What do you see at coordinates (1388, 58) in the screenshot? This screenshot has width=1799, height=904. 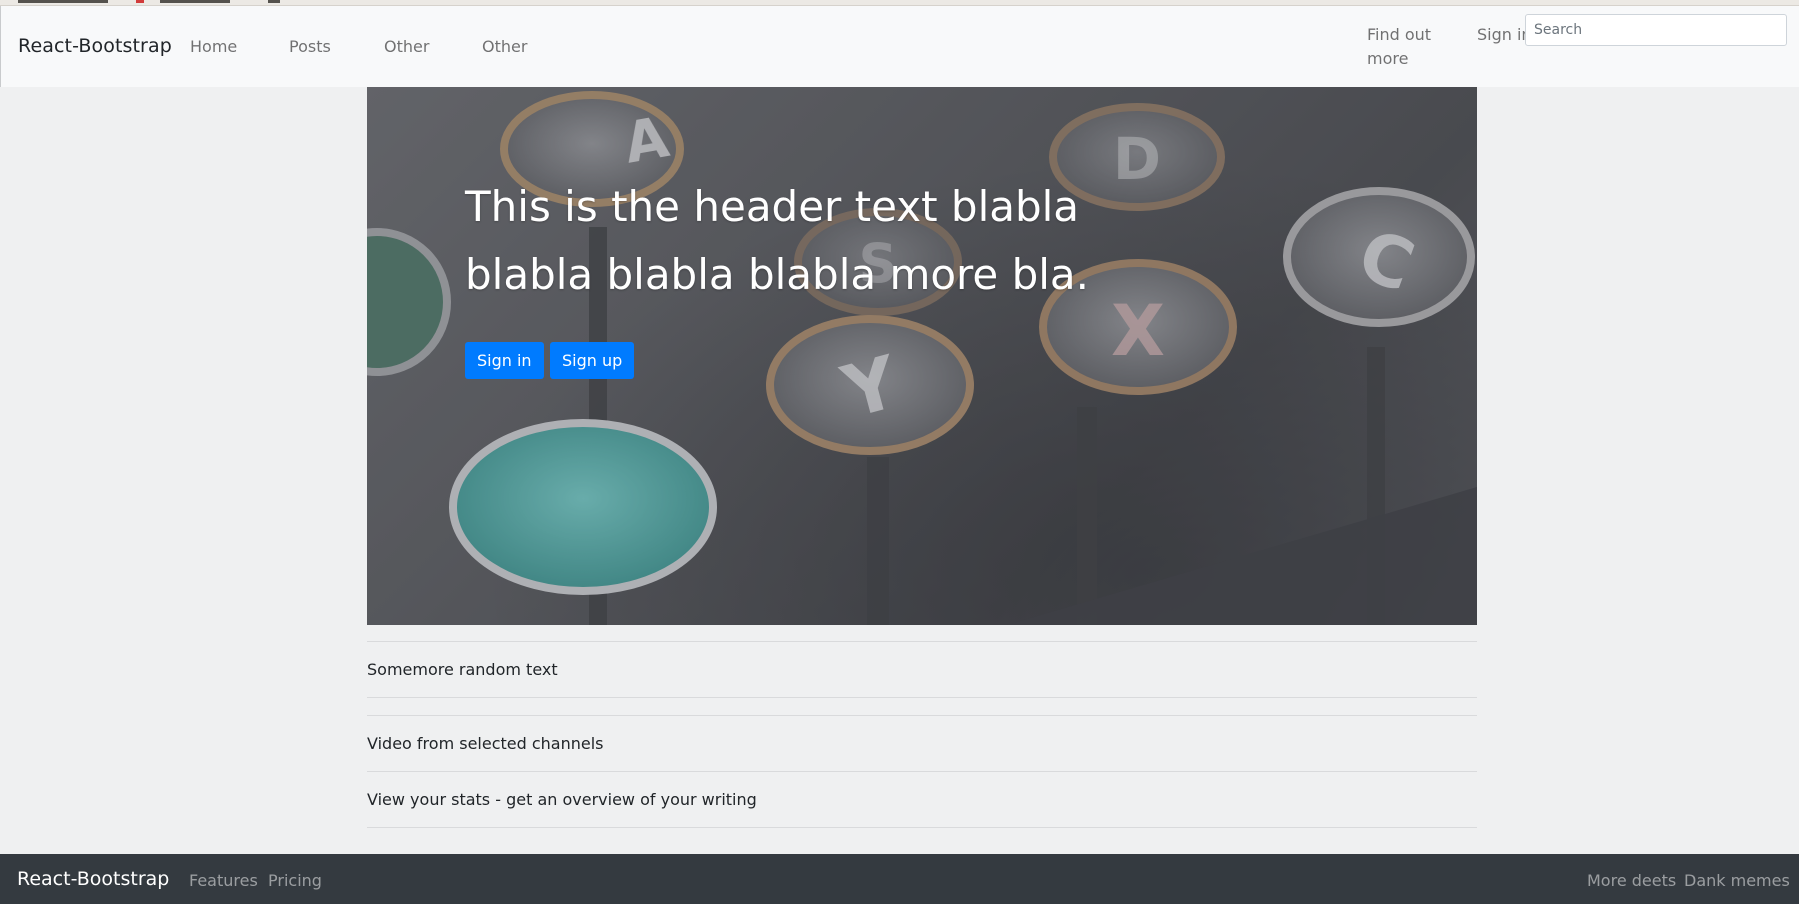 I see `find-out-more-line2: more` at bounding box center [1388, 58].